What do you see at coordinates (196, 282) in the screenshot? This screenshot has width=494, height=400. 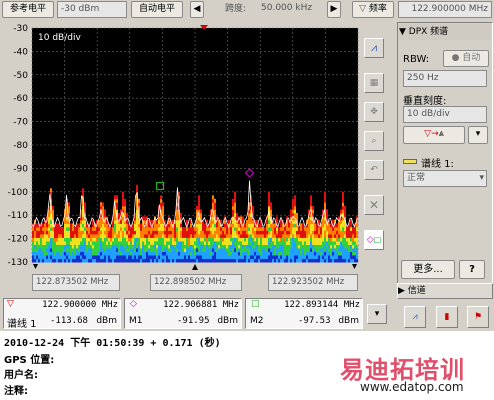 I see `x-tick-center: 122.898502 MHz` at bounding box center [196, 282].